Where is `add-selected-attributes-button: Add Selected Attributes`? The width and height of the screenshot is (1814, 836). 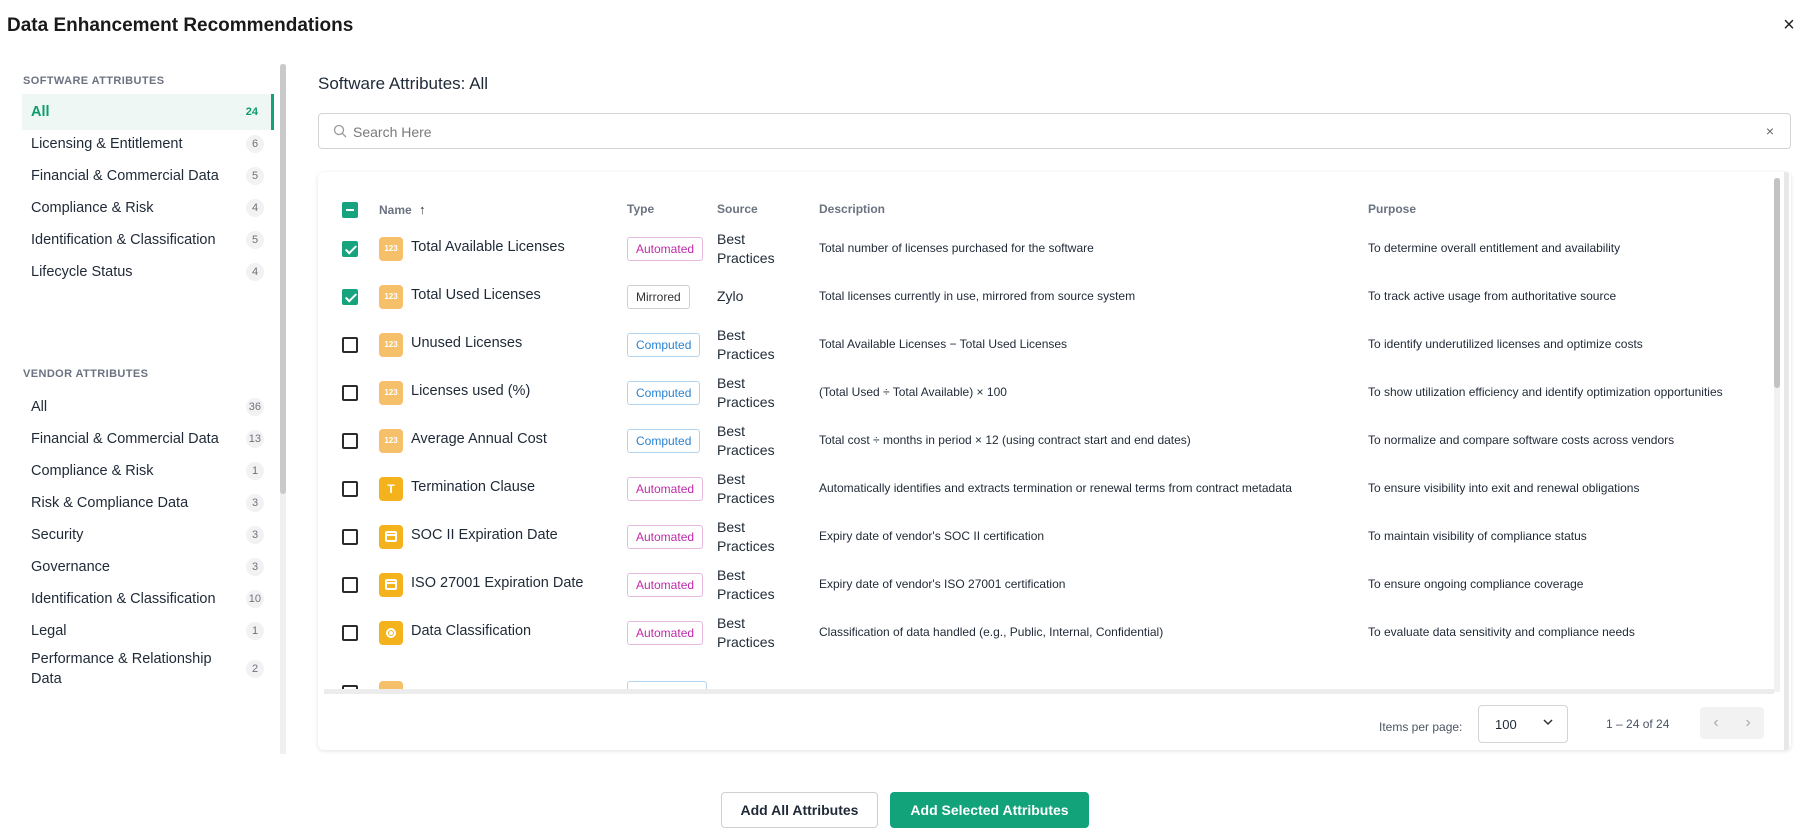
add-selected-attributes-button: Add Selected Attributes is located at coordinates (989, 810).